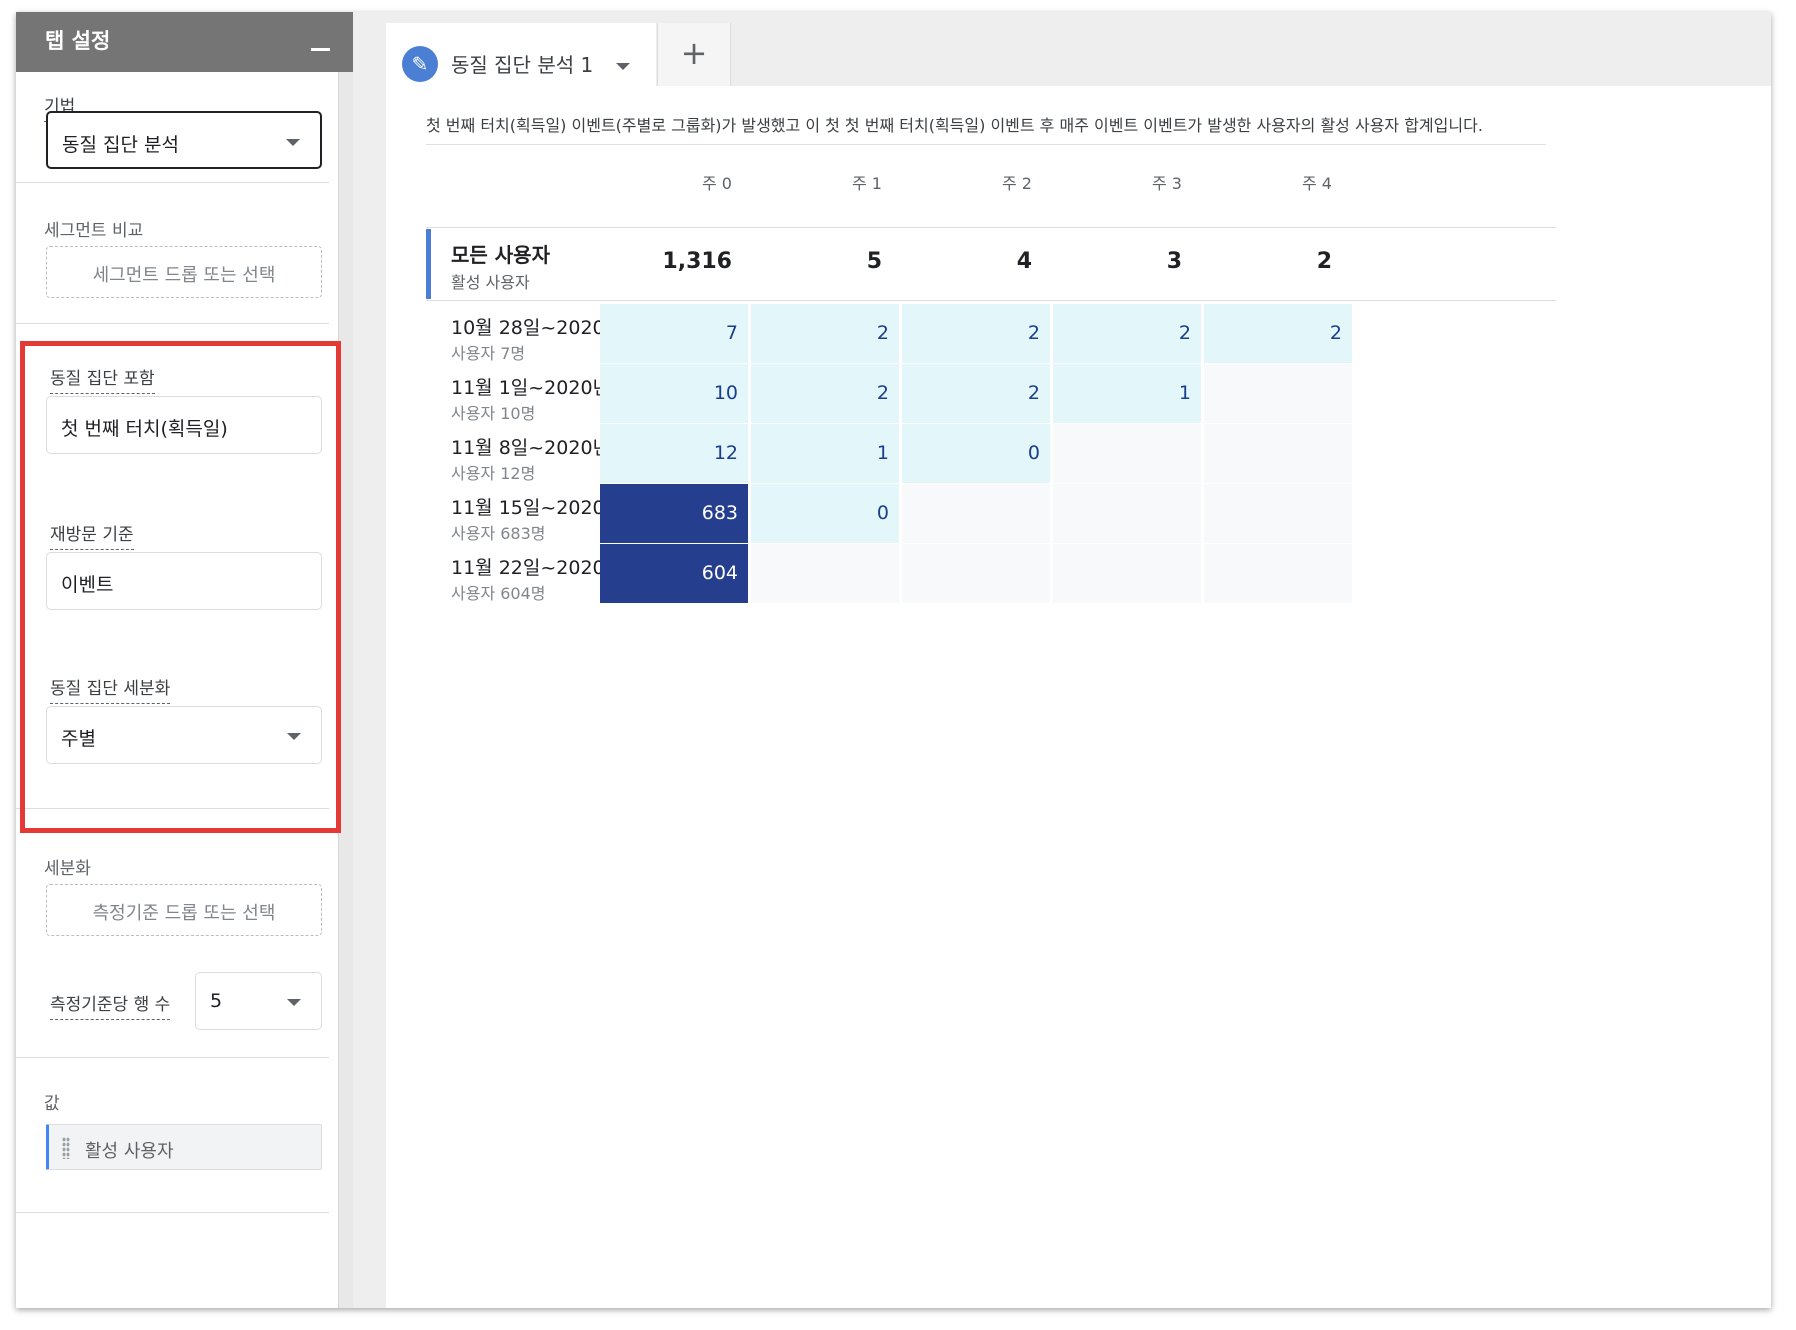 This screenshot has width=1796, height=1330. Describe the element at coordinates (184, 42) in the screenshot. I see `panel-header: 탭 설정` at that location.